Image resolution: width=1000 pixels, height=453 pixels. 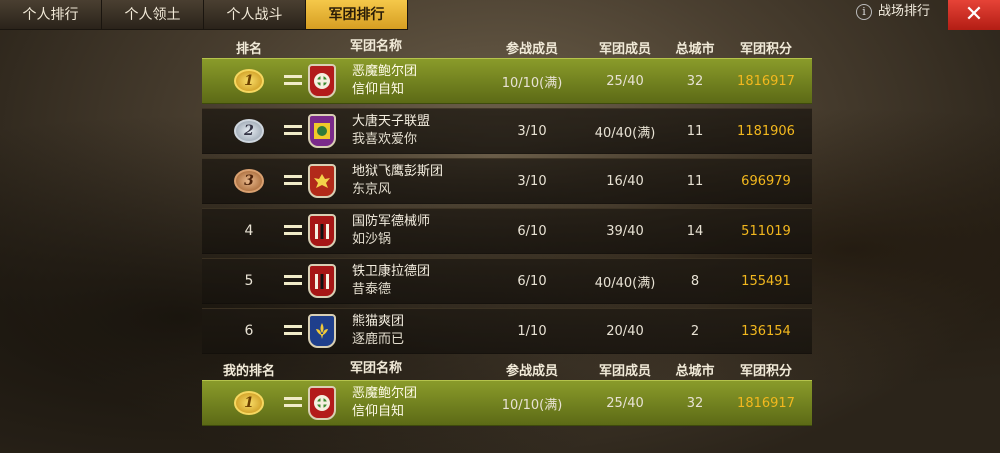 I want to click on my-rank-header: 我的排名 军团名称 参战成员 军团成员 总城市 军团积分, so click(x=507, y=369).